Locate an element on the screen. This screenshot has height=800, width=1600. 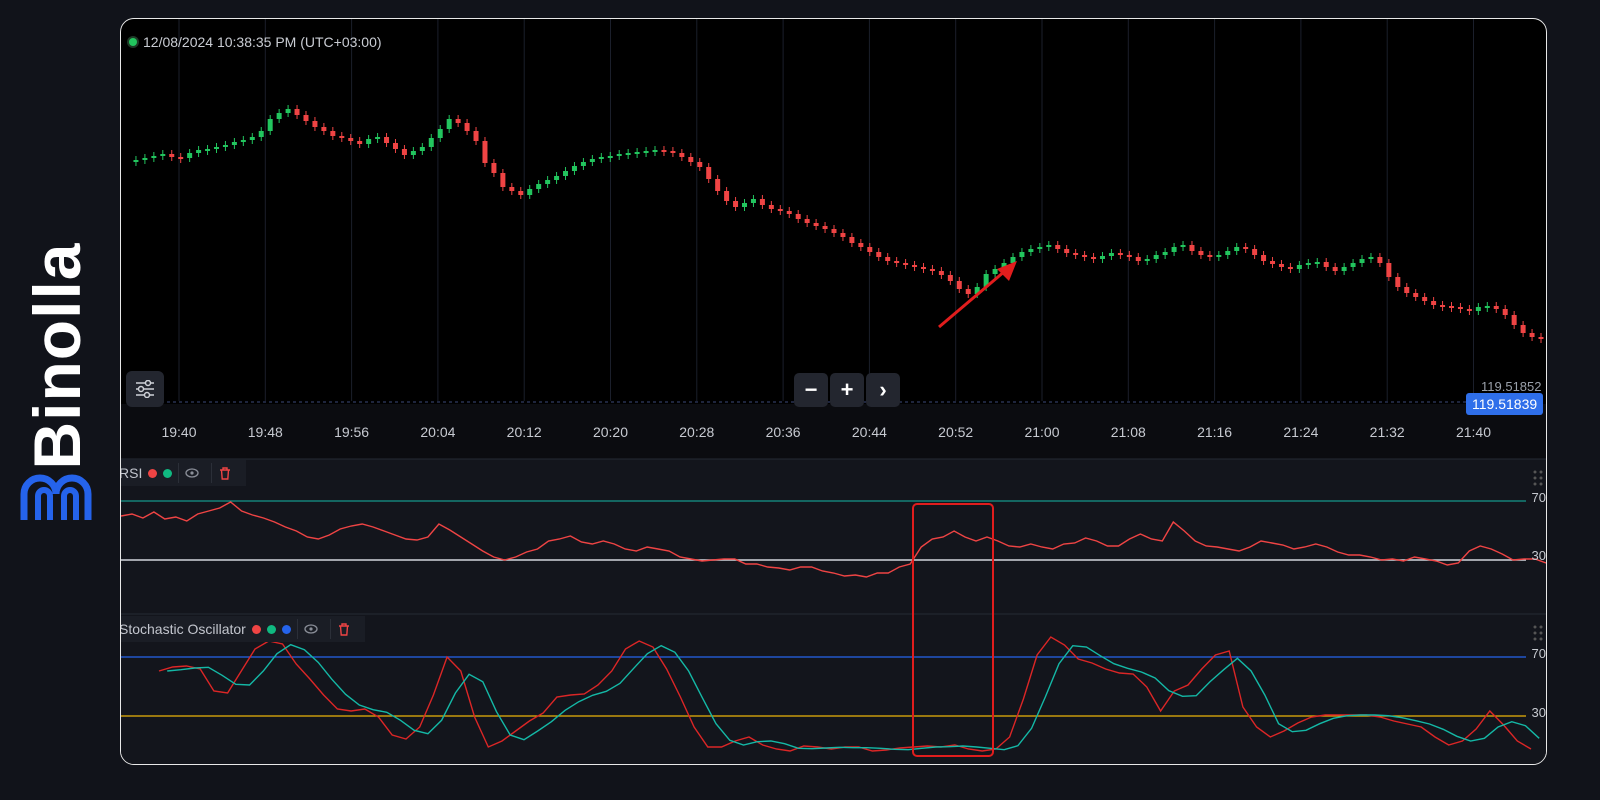
eye-icon is located at coordinates (192, 473).